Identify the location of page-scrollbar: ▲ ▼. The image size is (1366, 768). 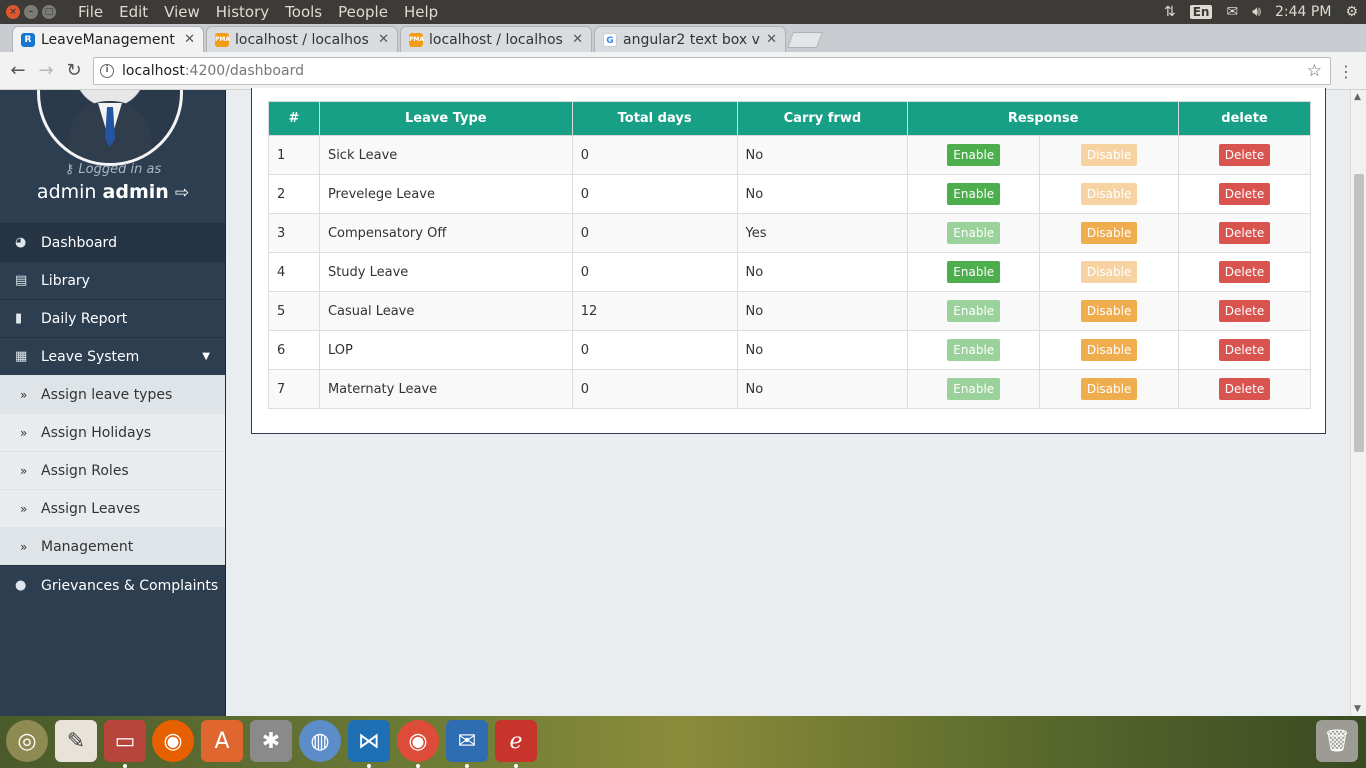
(1358, 403).